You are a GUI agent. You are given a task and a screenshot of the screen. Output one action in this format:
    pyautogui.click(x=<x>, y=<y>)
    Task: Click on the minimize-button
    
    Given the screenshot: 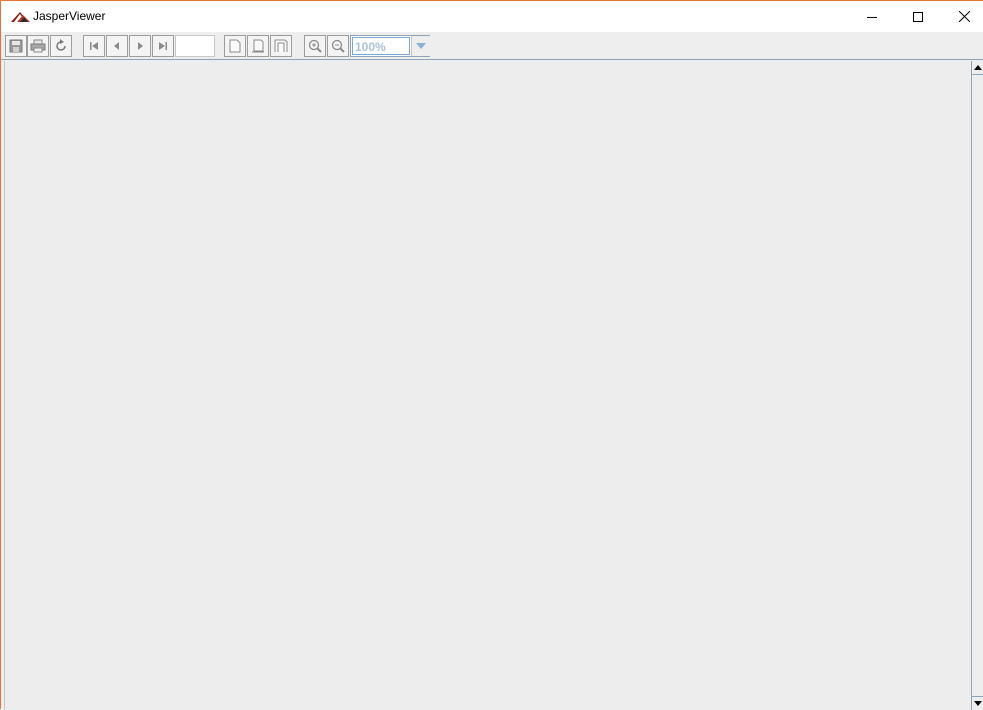 What is the action you would take?
    pyautogui.click(x=872, y=16)
    